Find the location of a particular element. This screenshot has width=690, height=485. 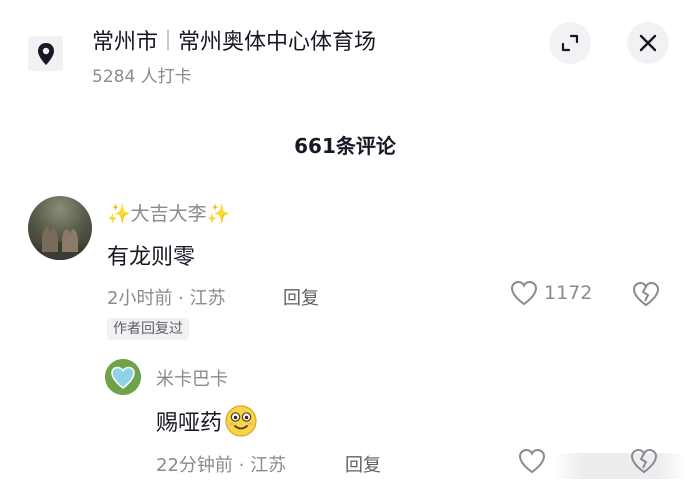

reply-timestamp-location: 22分钟前 · 江苏 is located at coordinates (221, 465).